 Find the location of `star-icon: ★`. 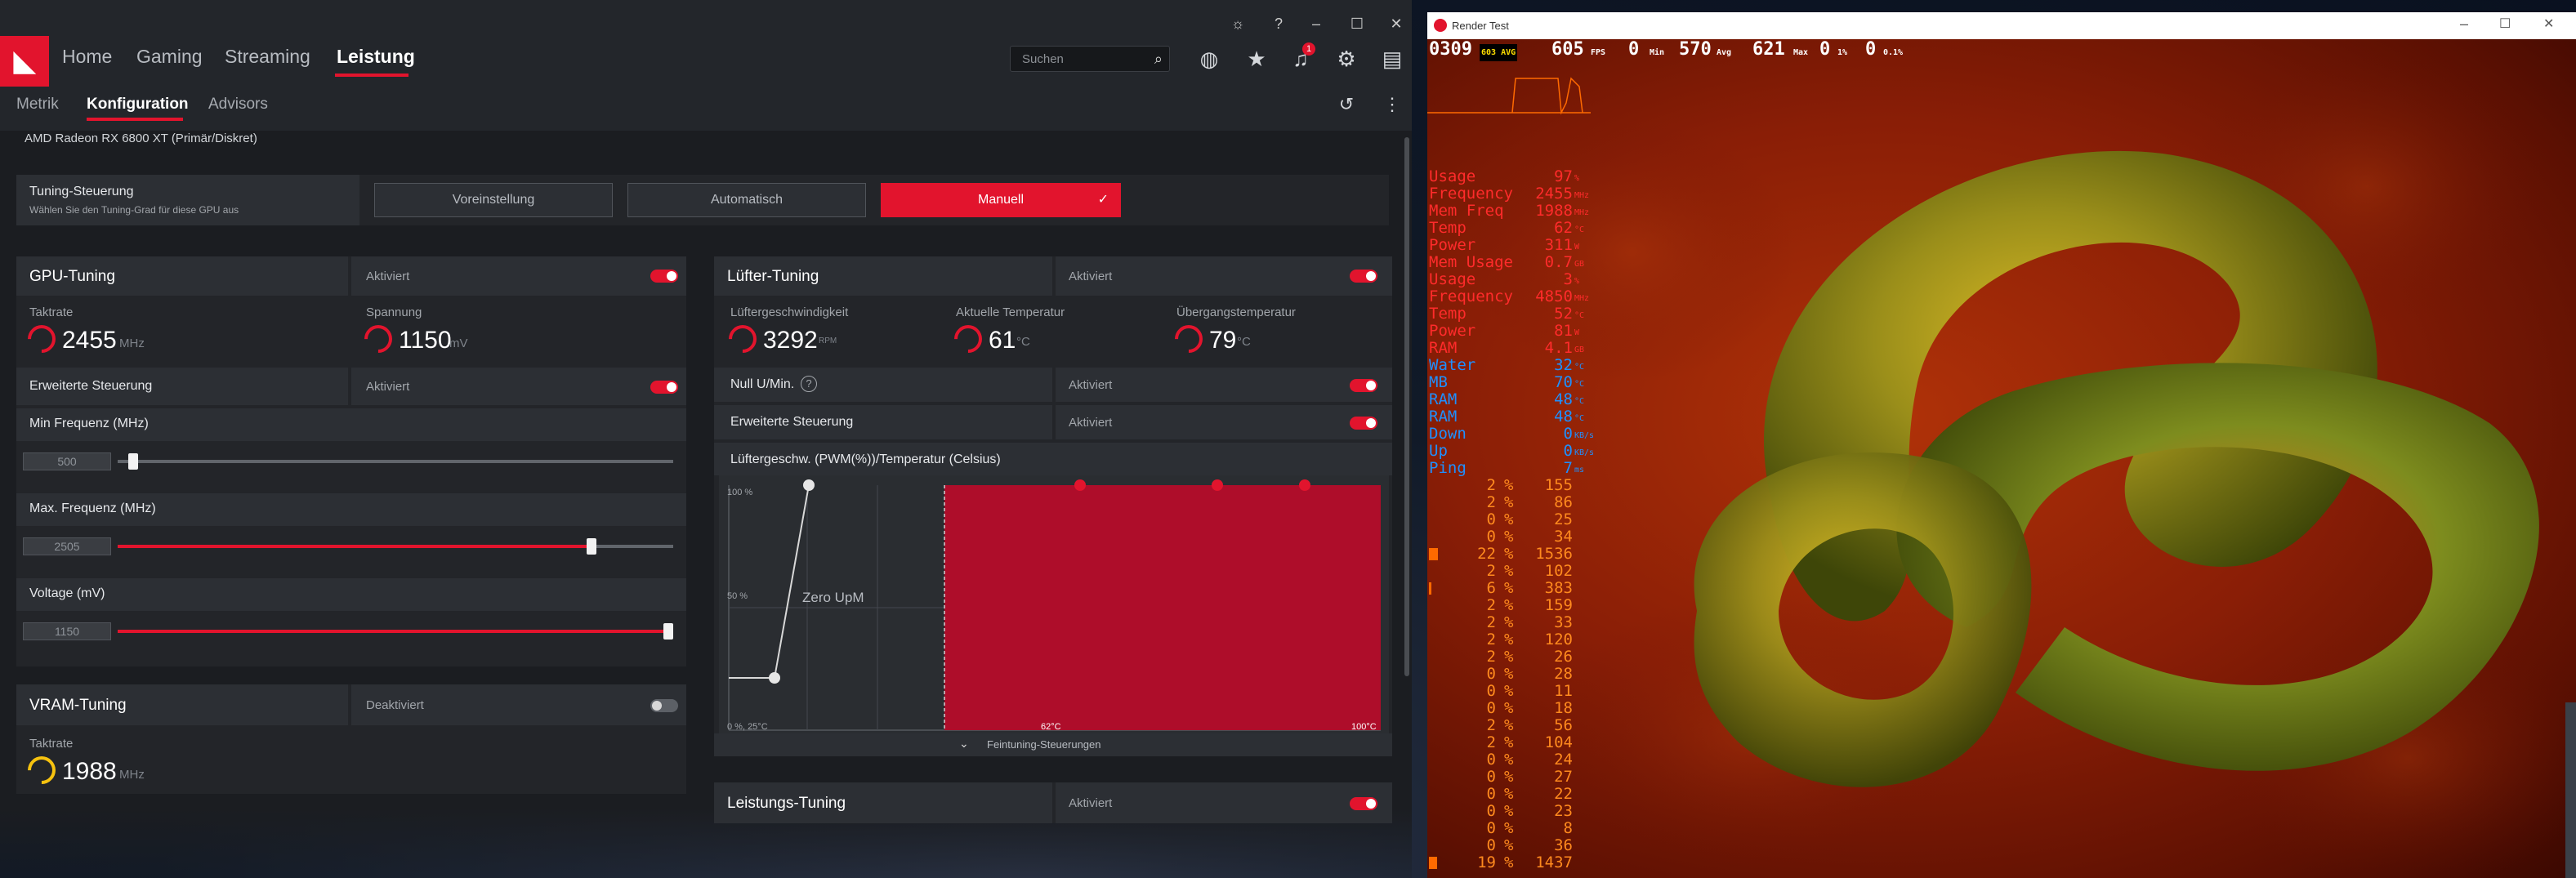

star-icon: ★ is located at coordinates (1257, 59).